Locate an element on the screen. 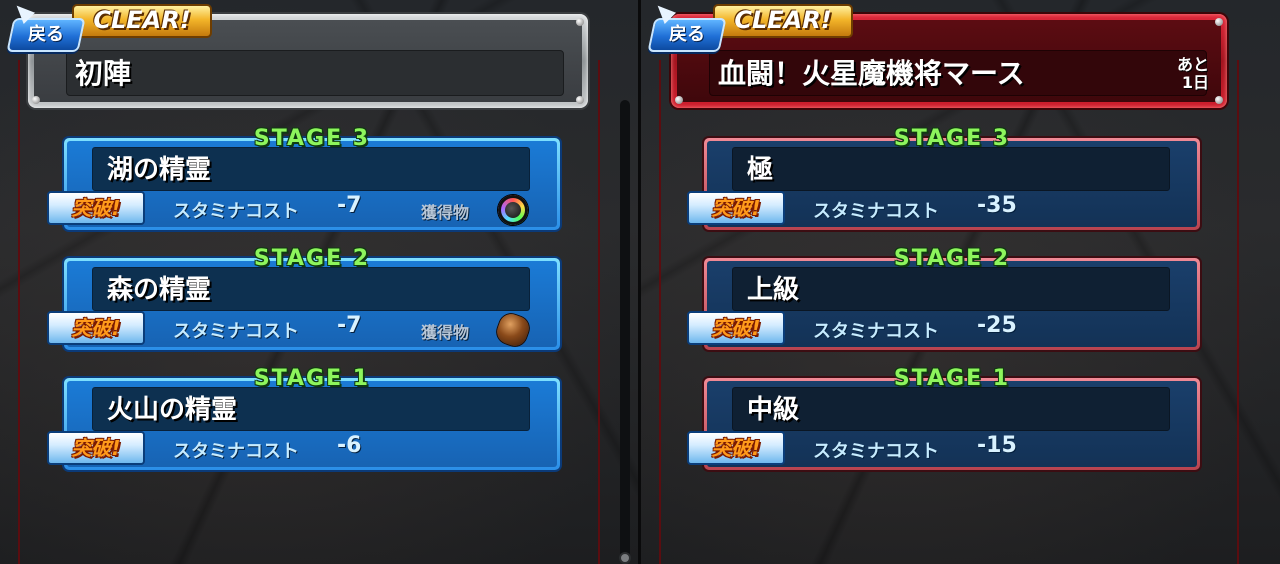 The image size is (1280, 564). quest-title: 初陣 is located at coordinates (315, 73).